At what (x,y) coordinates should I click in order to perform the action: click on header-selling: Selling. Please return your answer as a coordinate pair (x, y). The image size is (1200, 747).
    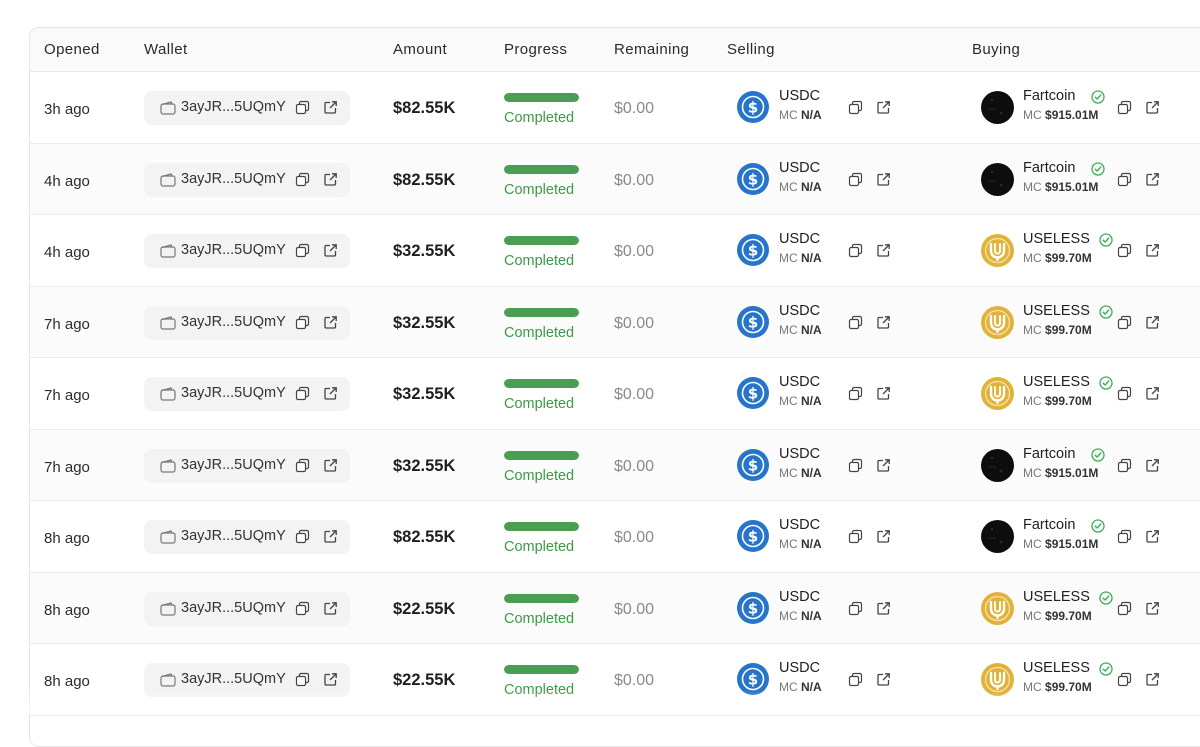
    Looking at the image, I should click on (751, 49).